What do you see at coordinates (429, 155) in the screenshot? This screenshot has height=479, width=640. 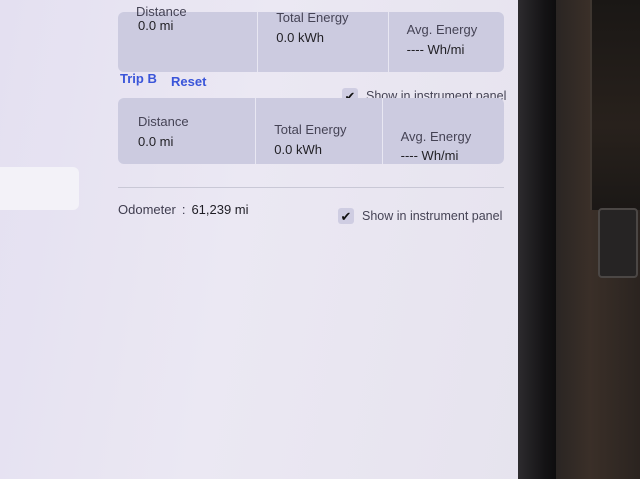 I see `trip-b-avg-value: ---- Wh/mi` at bounding box center [429, 155].